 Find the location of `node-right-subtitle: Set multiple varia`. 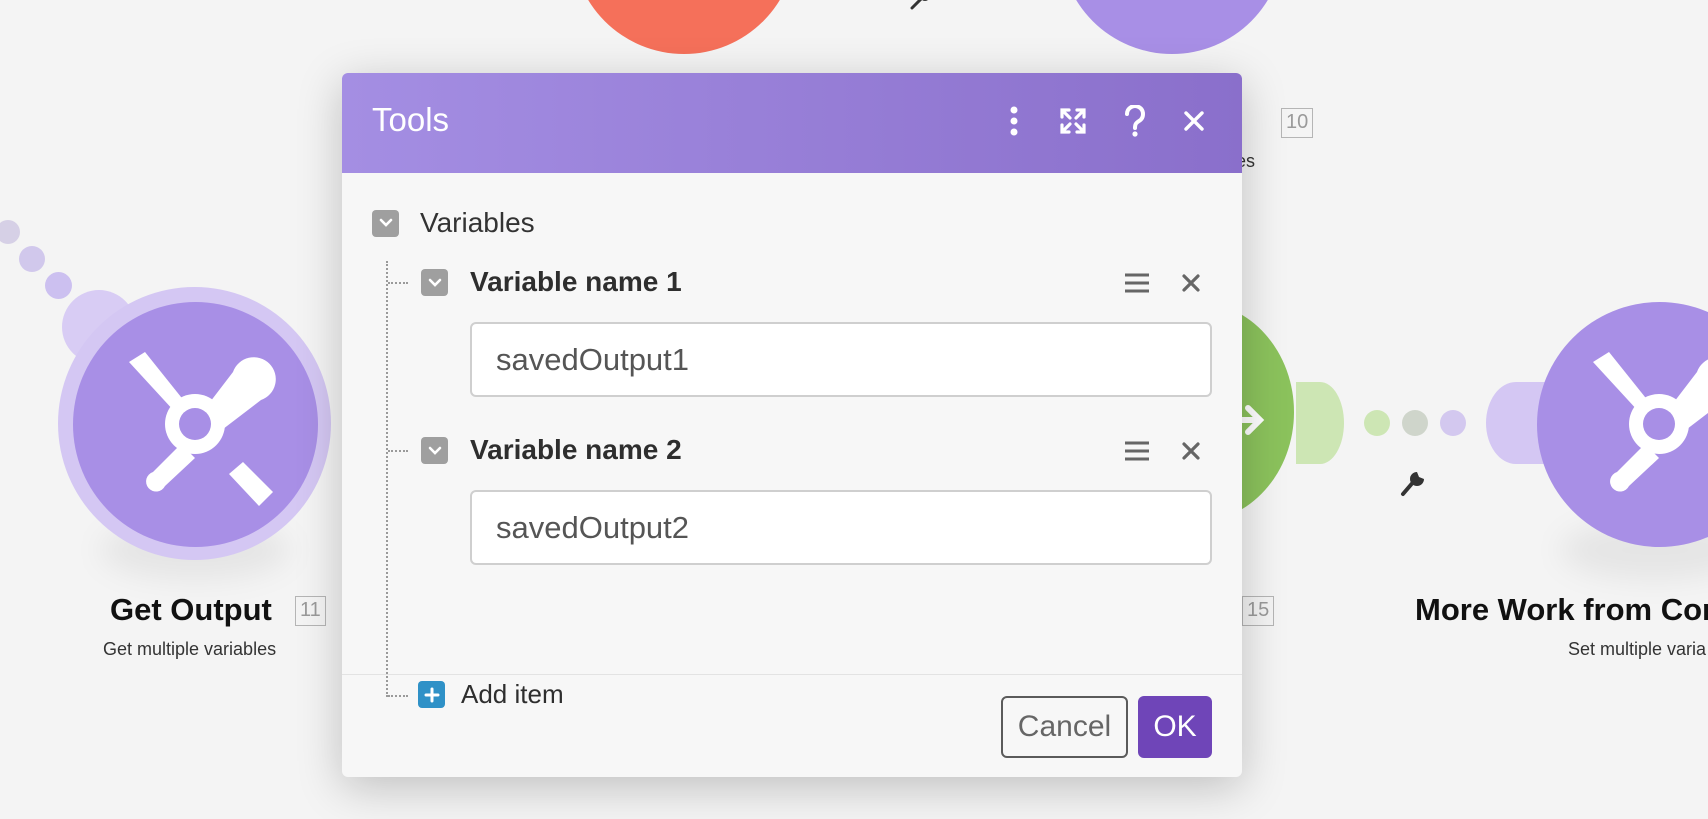

node-right-subtitle: Set multiple varia is located at coordinates (1637, 649).